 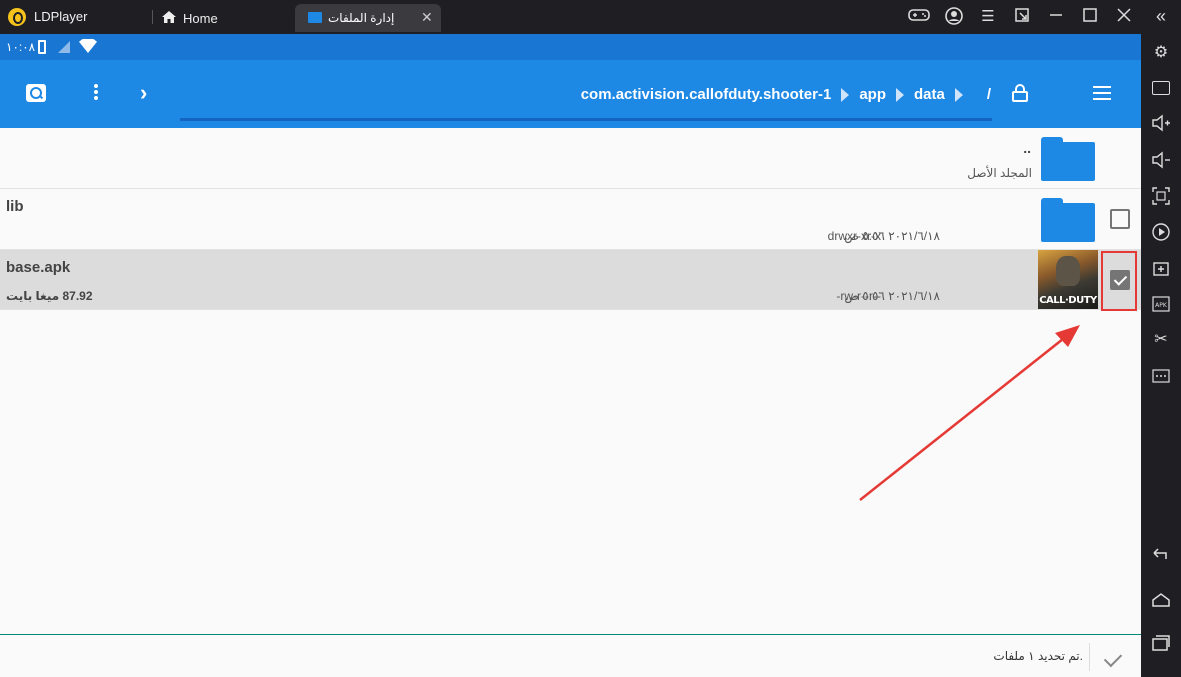 I want to click on wifi-icon, so click(x=88, y=46).